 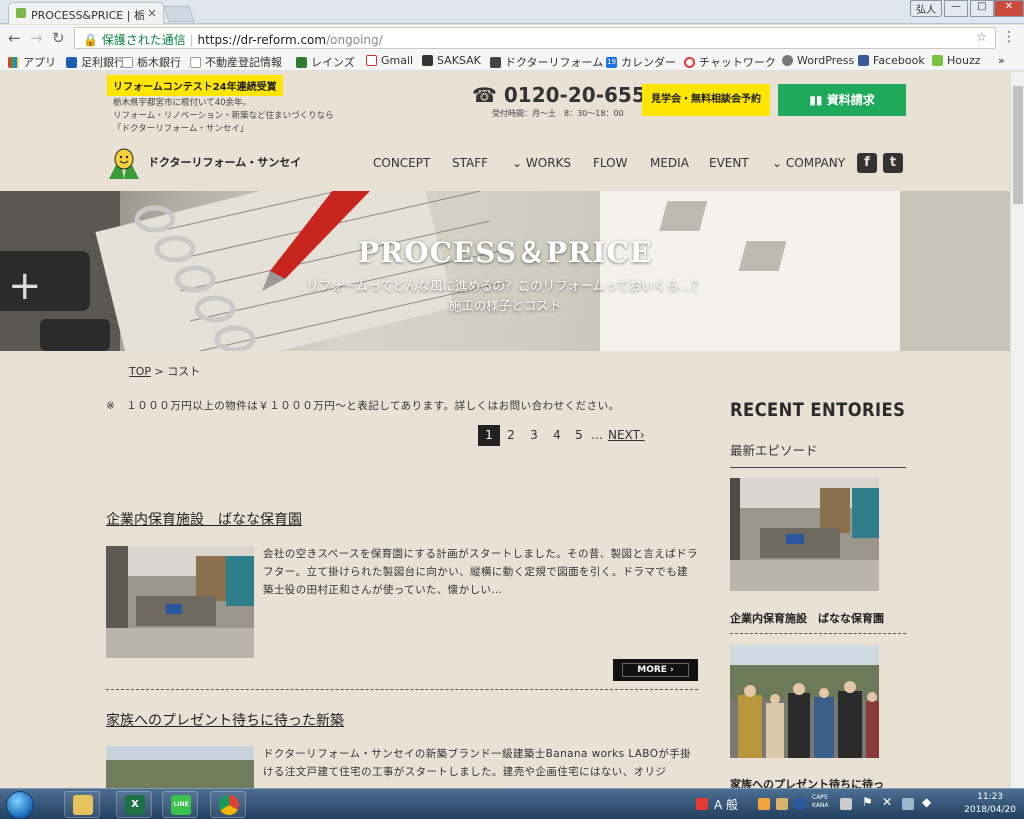 I want to click on pagination-page-2: 2, so click(x=511, y=435).